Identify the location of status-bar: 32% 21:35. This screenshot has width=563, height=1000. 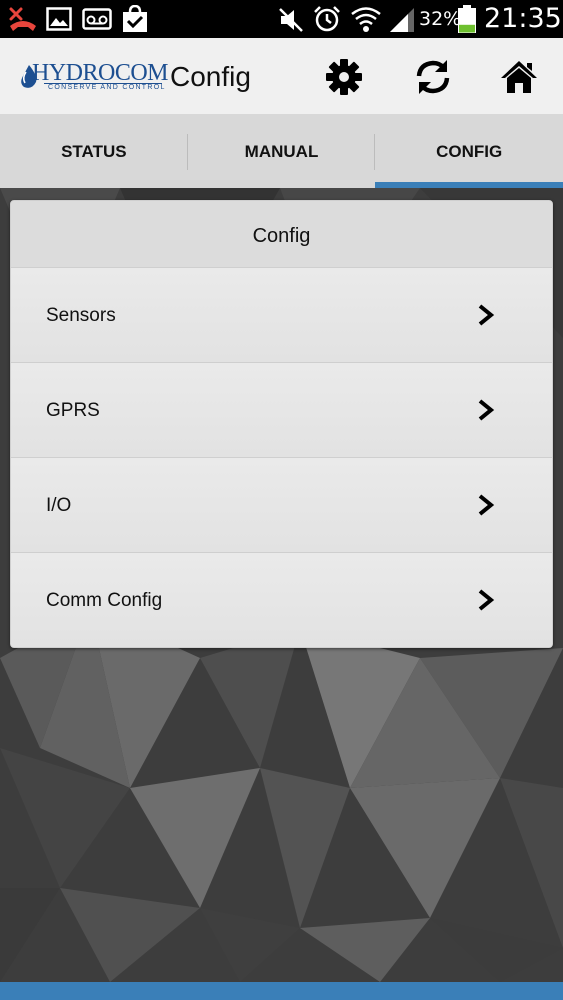
(281, 19).